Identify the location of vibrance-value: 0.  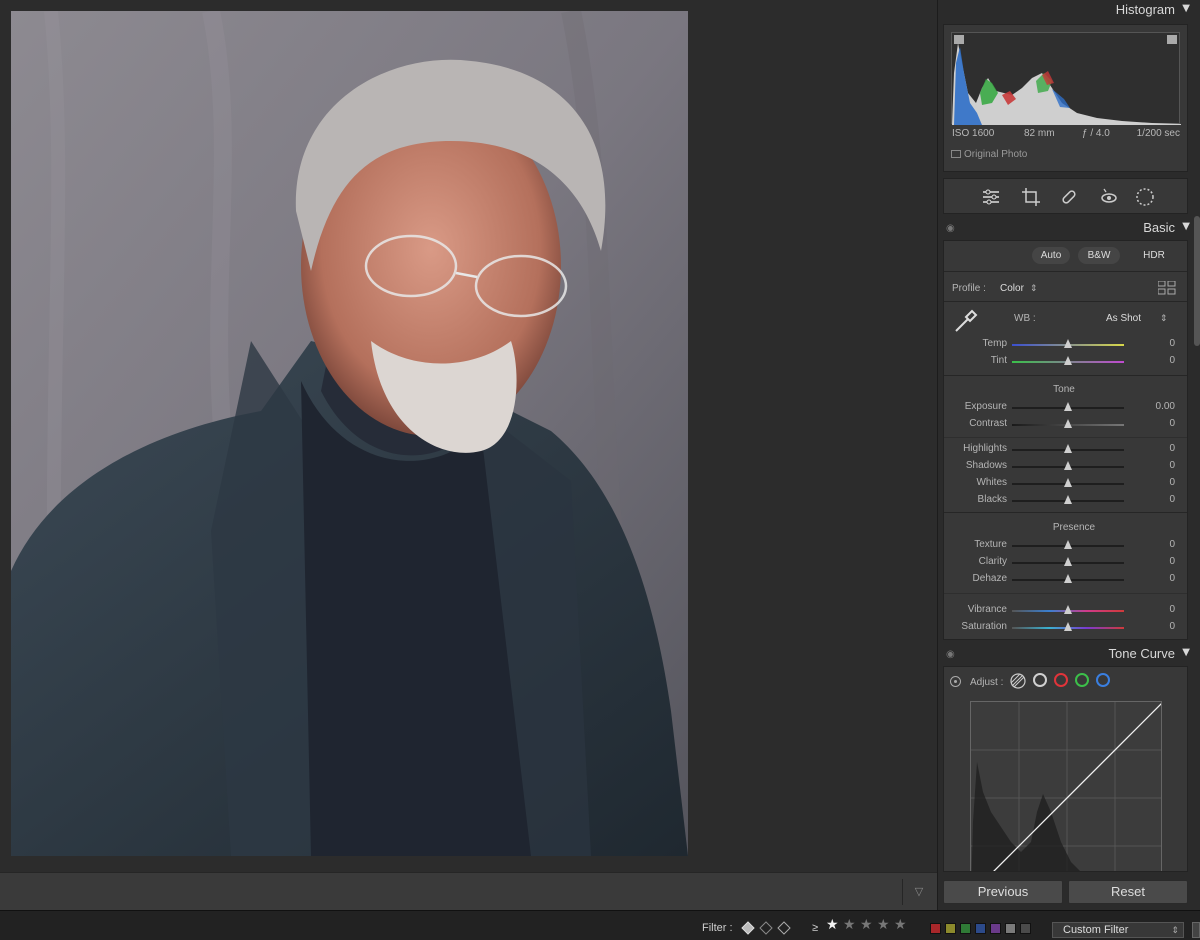
(1172, 609).